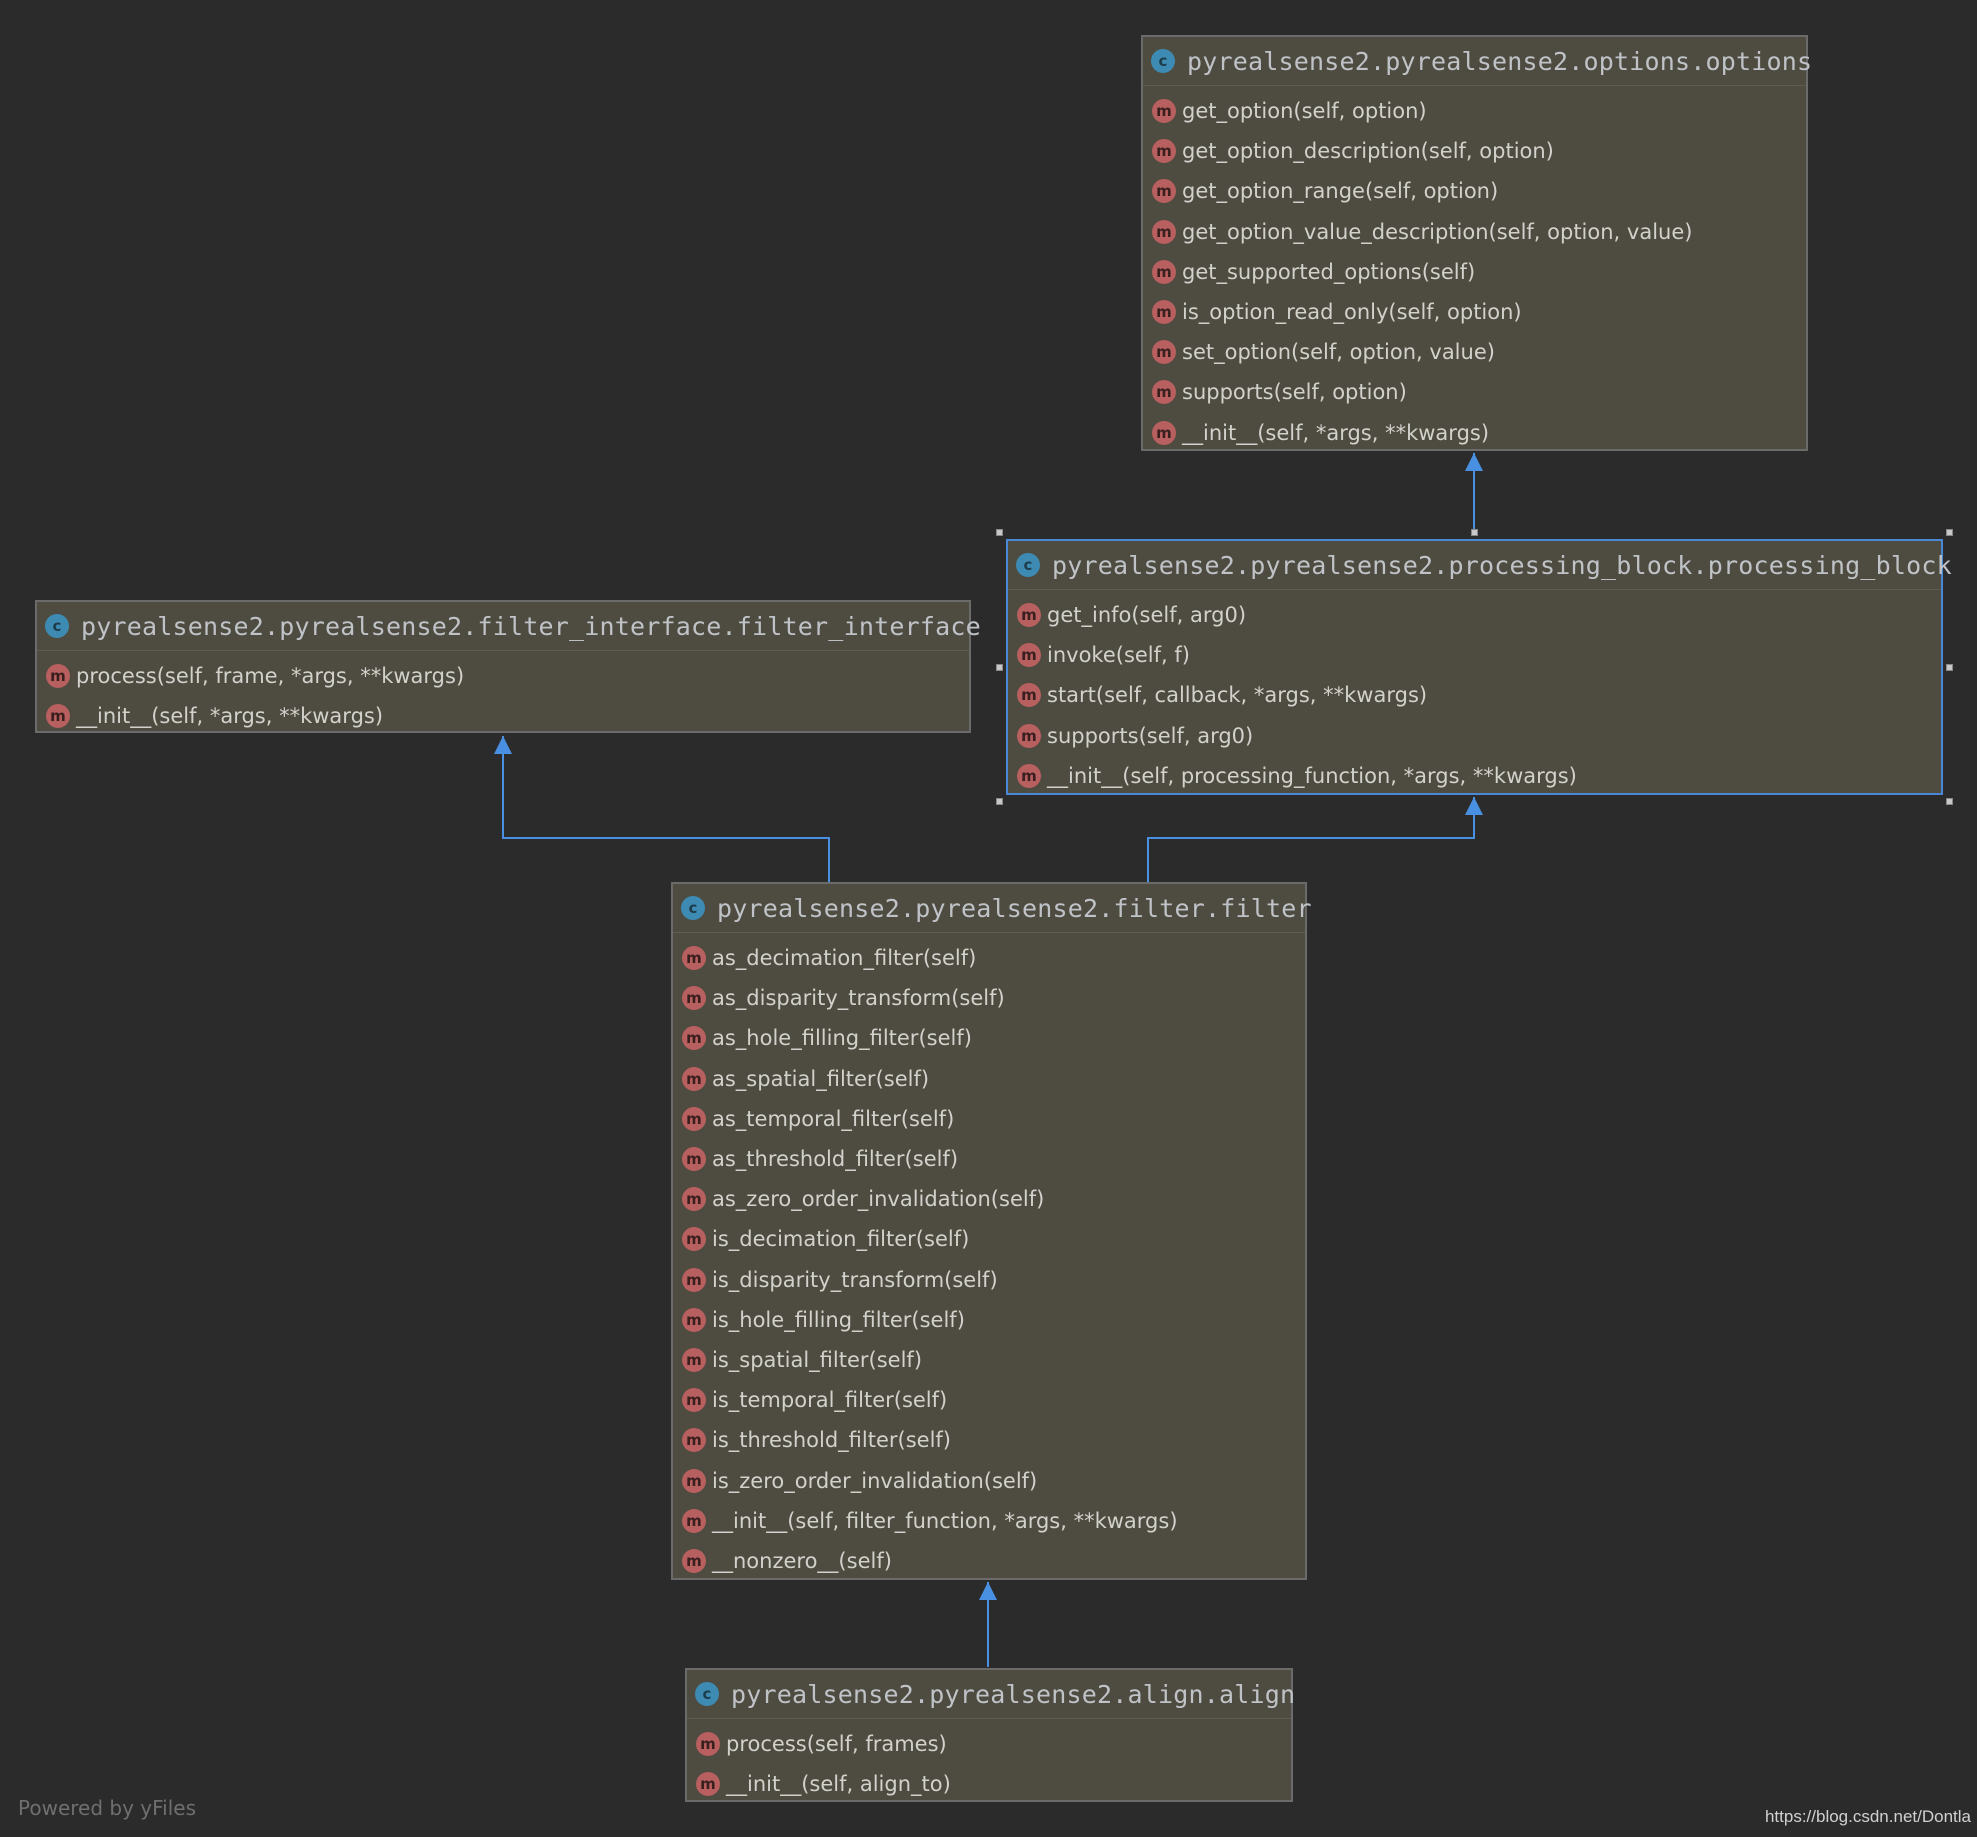  I want to click on method-row: m as_zero_order_invalidation(self), so click(989, 1199).